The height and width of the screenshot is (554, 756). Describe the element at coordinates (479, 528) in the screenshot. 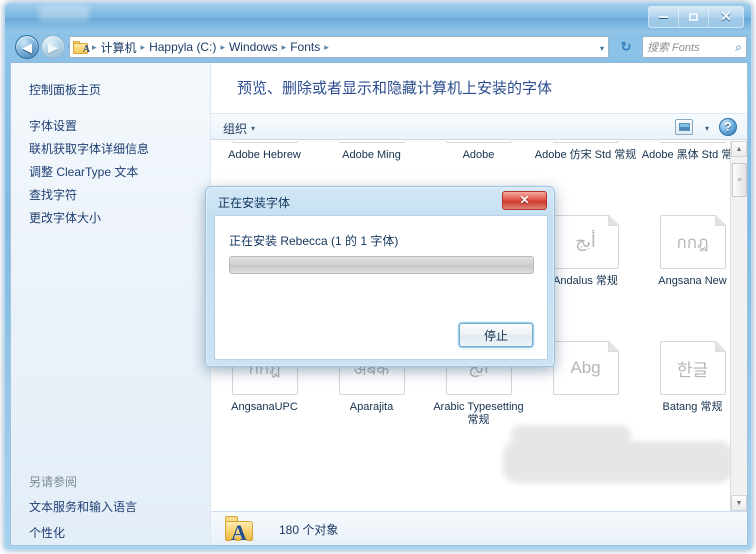

I see `status-bar: A 180 个对象` at that location.